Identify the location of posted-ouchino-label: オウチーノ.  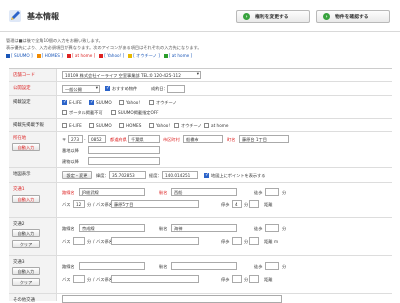
(191, 125).